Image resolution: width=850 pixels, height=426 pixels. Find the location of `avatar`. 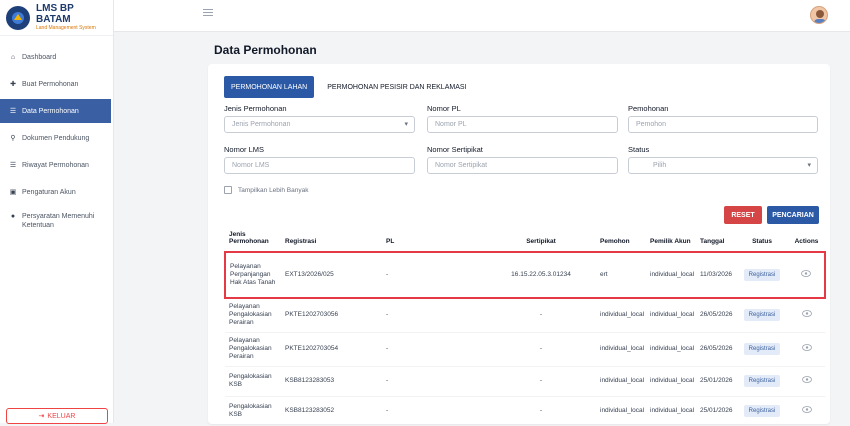

avatar is located at coordinates (819, 15).